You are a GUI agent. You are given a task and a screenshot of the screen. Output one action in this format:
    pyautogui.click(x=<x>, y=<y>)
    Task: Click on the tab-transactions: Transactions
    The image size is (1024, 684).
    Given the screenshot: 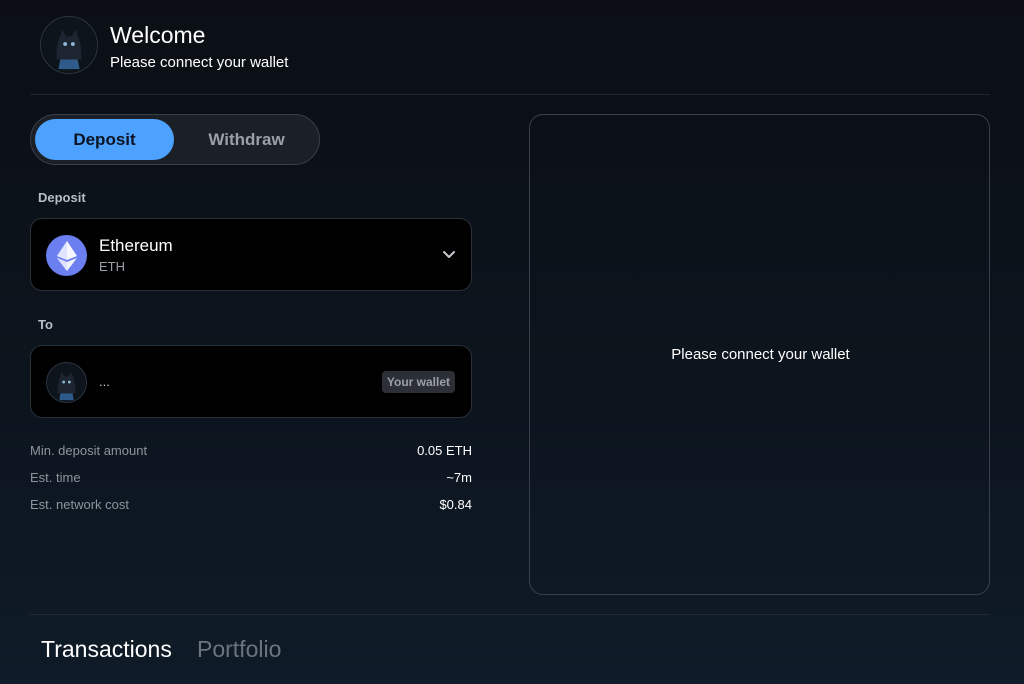 What is the action you would take?
    pyautogui.click(x=106, y=649)
    